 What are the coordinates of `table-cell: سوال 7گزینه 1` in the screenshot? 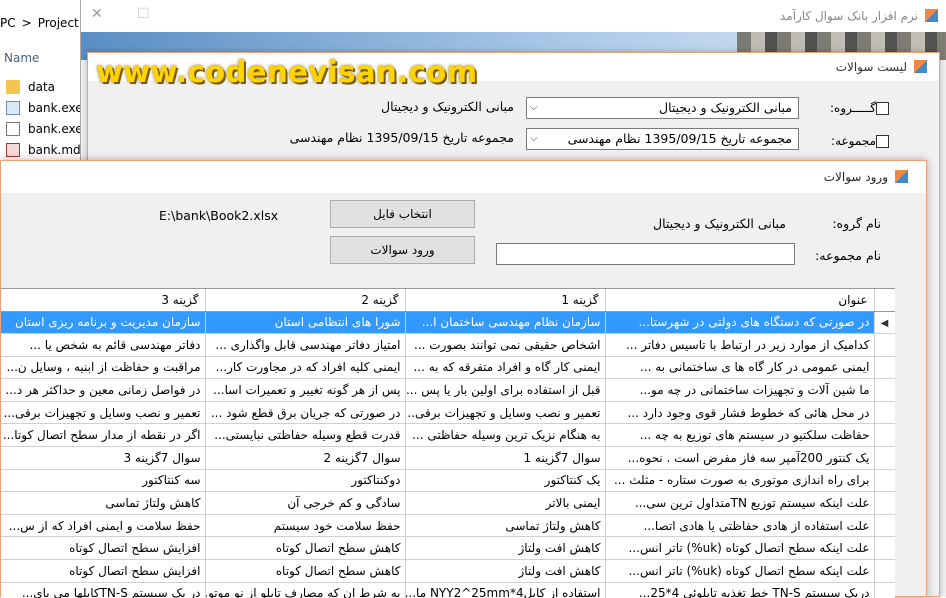 It's located at (505, 458).